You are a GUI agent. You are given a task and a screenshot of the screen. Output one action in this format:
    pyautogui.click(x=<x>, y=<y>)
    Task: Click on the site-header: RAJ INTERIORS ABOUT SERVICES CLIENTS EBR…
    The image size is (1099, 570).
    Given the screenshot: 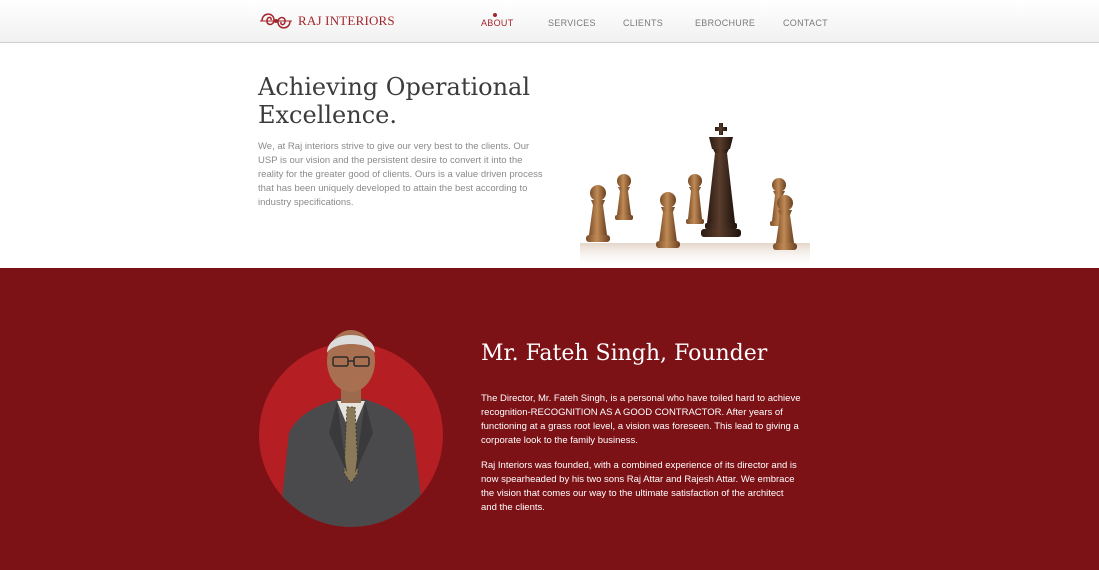 What is the action you would take?
    pyautogui.click(x=549, y=21)
    